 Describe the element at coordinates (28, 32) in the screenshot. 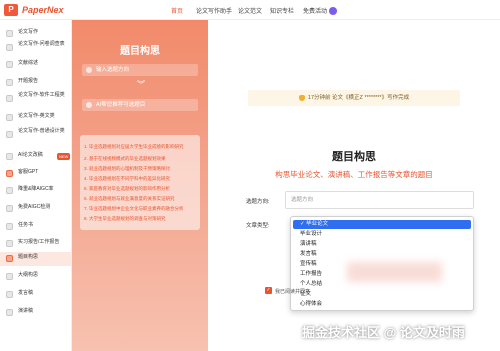

I see `sidebar-item-label: 论文写作` at that location.